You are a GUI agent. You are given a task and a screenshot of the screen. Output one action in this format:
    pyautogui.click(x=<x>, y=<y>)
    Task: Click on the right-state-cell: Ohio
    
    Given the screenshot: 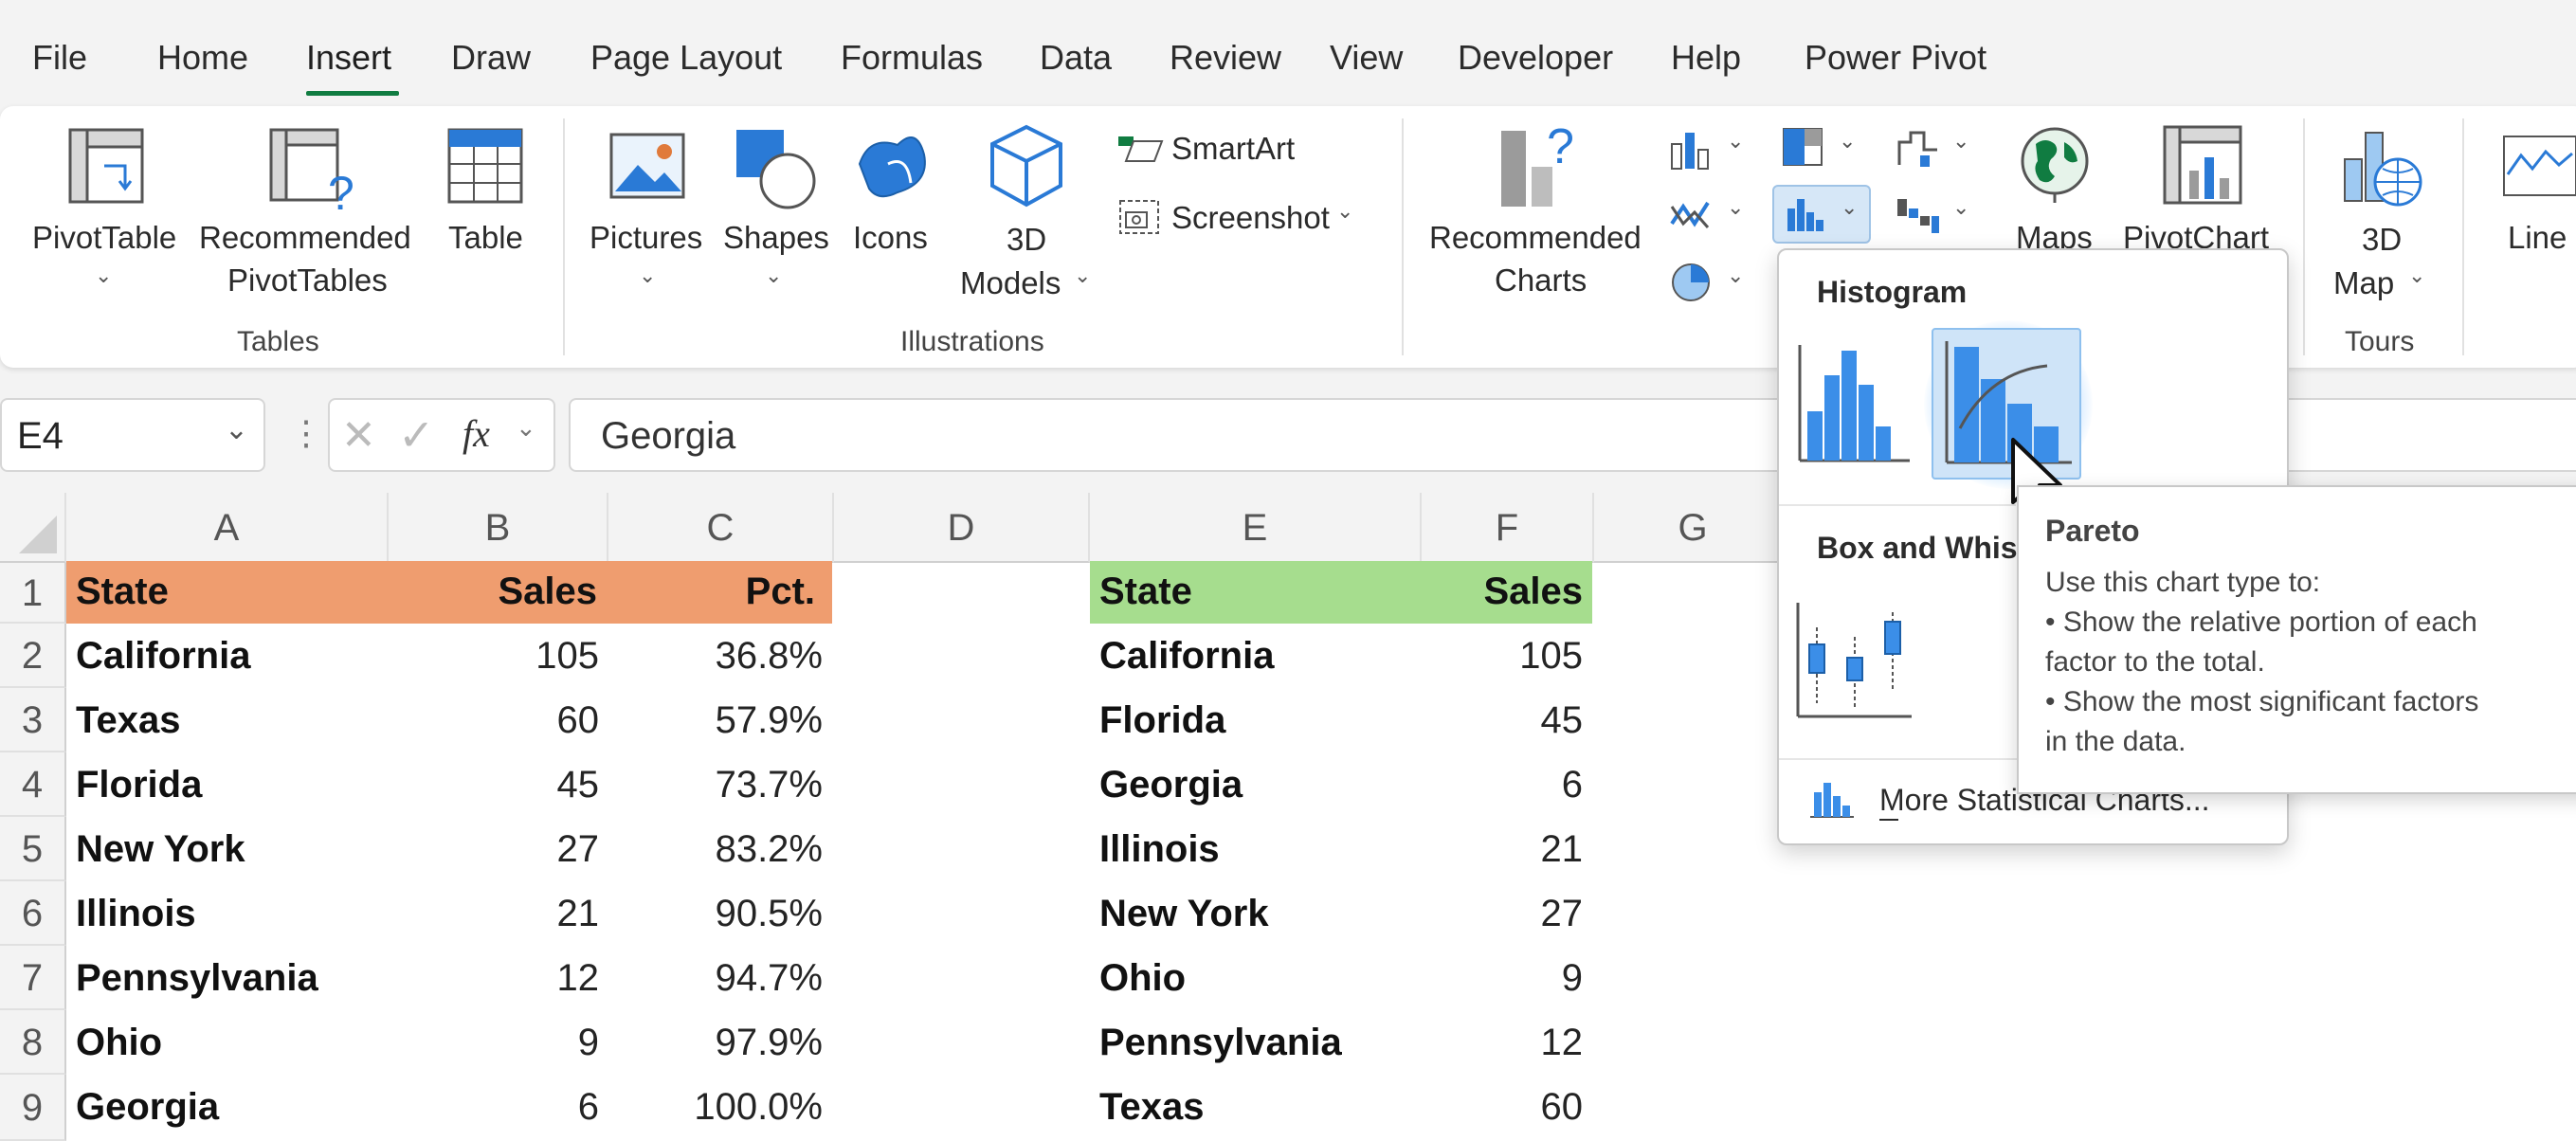 What is the action you would take?
    pyautogui.click(x=1142, y=978)
    